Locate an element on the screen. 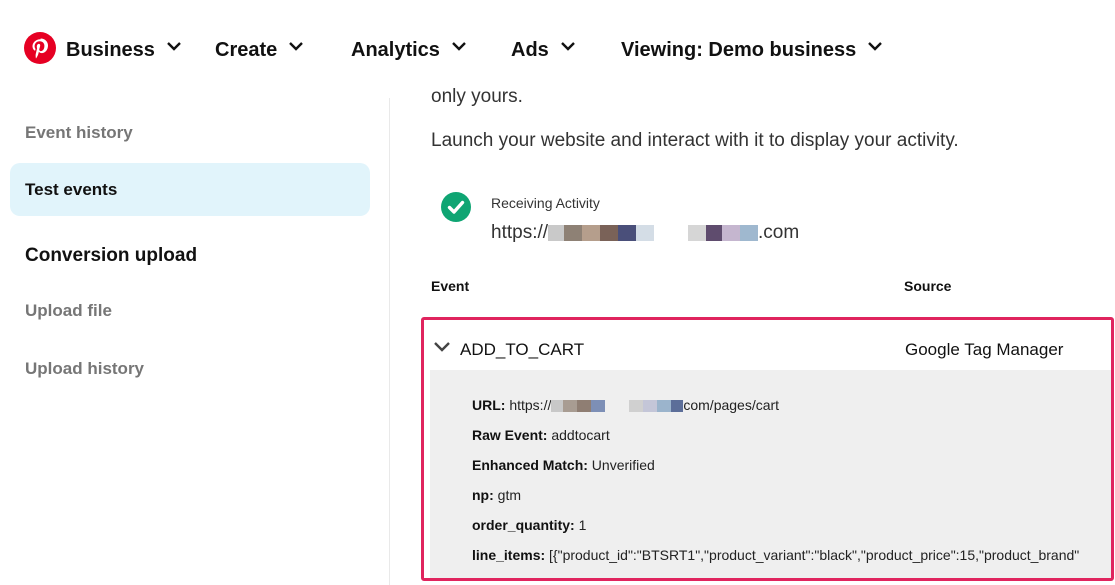 The image size is (1115, 585). nav-viewing-account: Viewing: Demo business is located at coordinates (752, 50).